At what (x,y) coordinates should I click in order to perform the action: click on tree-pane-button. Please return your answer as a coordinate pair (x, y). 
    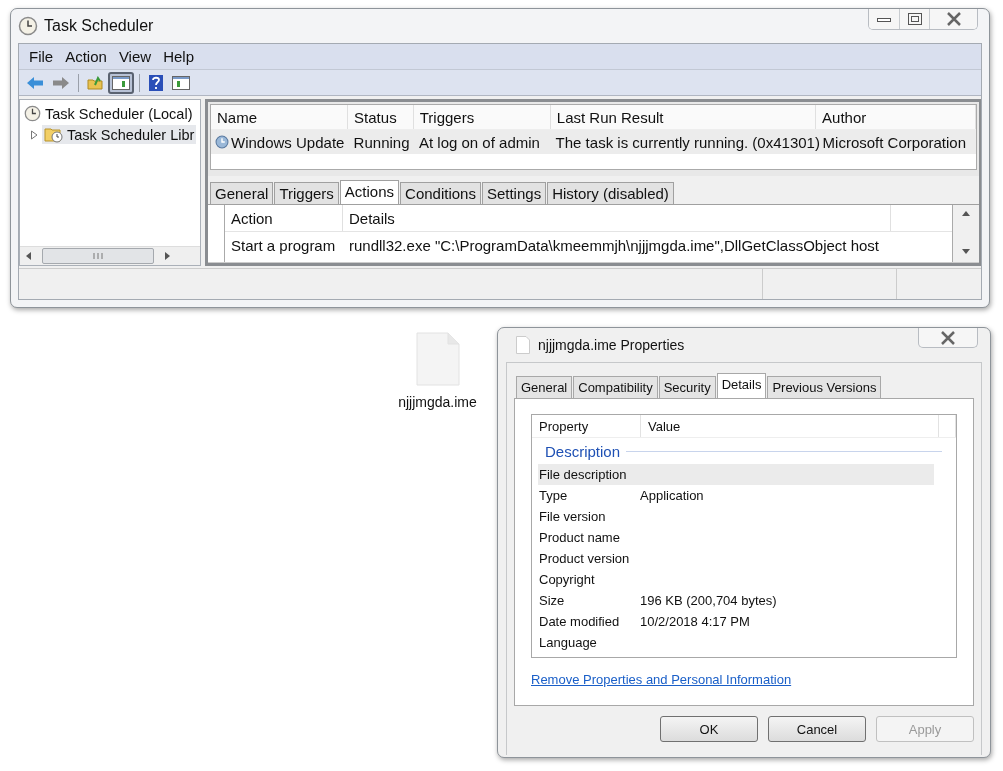
    Looking at the image, I should click on (121, 82).